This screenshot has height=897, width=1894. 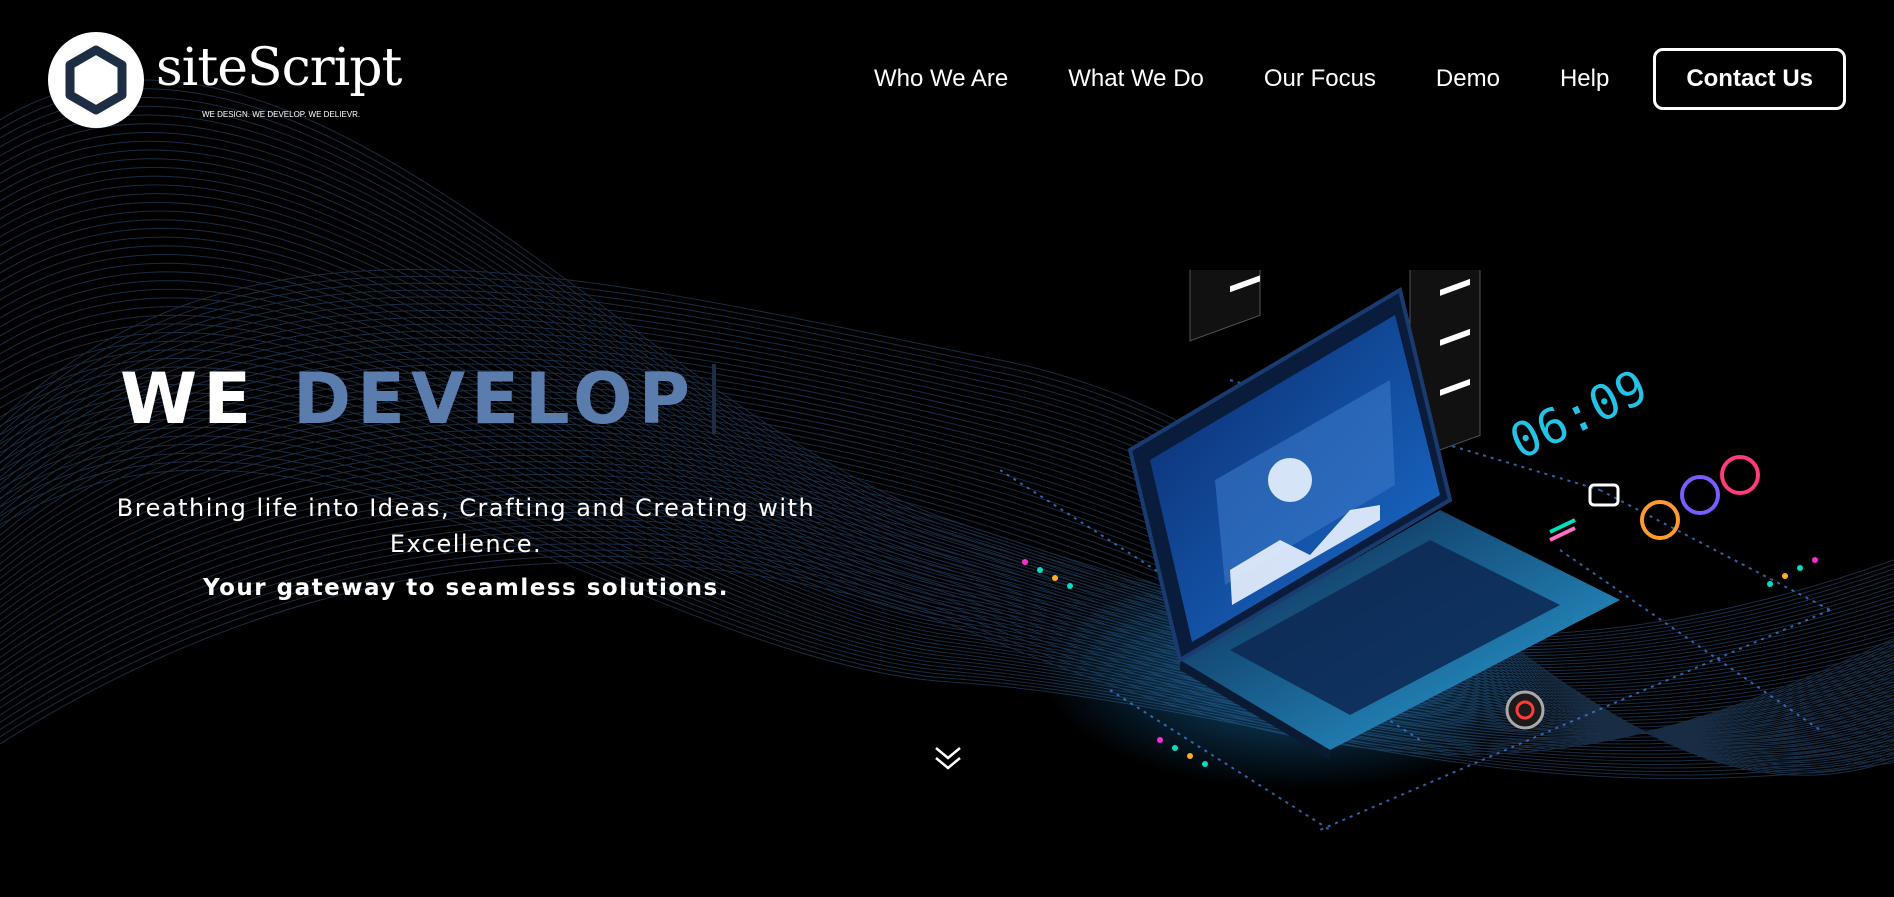 I want to click on hero-tagline: Your gateway to seamless solutions., so click(x=466, y=588).